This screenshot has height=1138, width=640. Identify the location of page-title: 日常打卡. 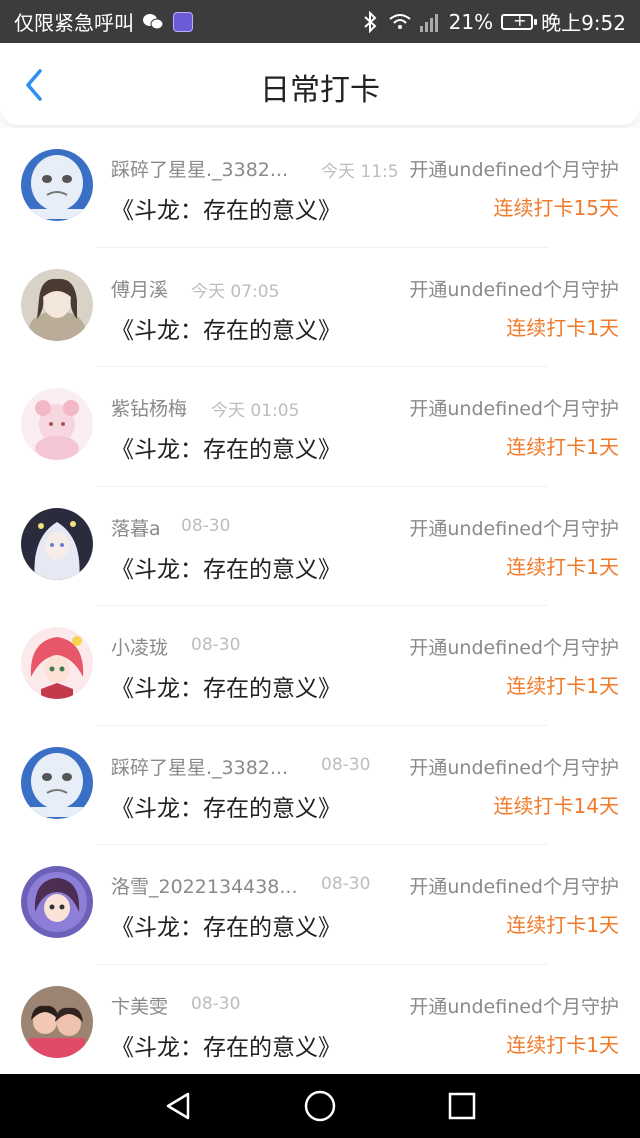
(320, 90).